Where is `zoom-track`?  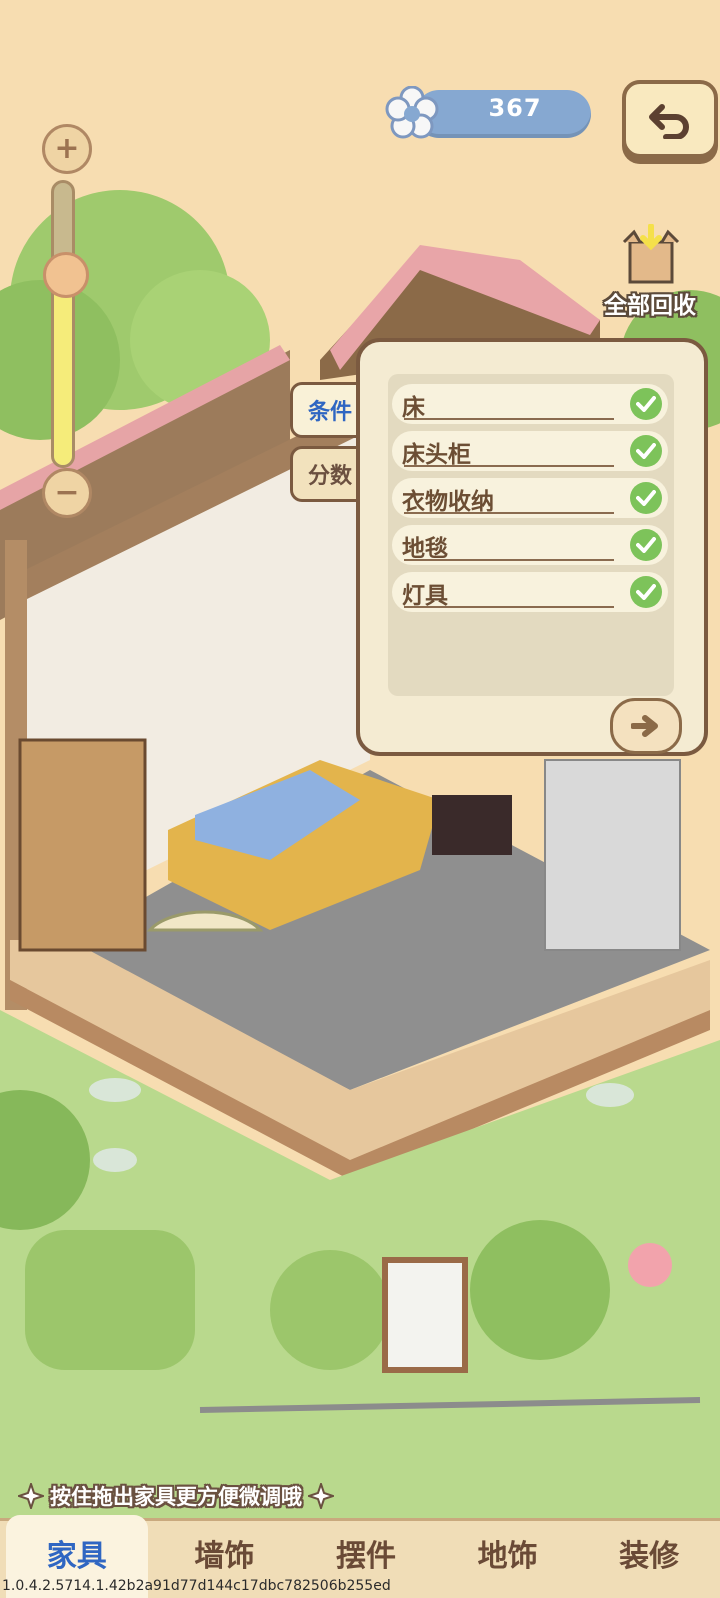
zoom-track is located at coordinates (63, 324).